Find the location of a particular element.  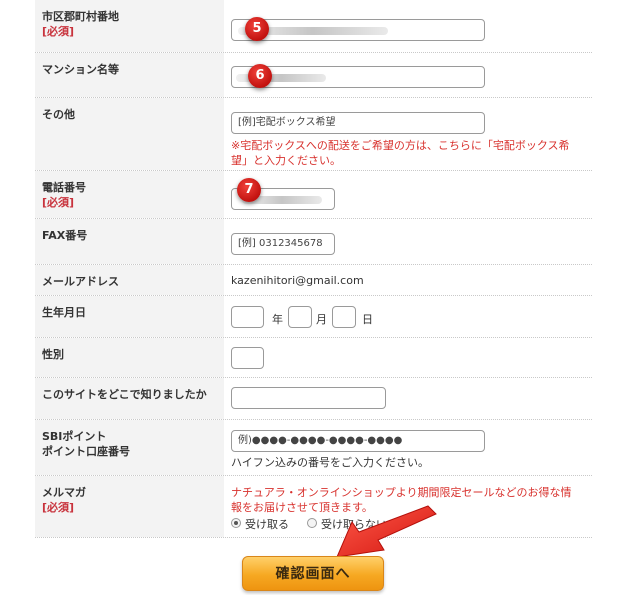

arrow-annotation is located at coordinates (386, 531).